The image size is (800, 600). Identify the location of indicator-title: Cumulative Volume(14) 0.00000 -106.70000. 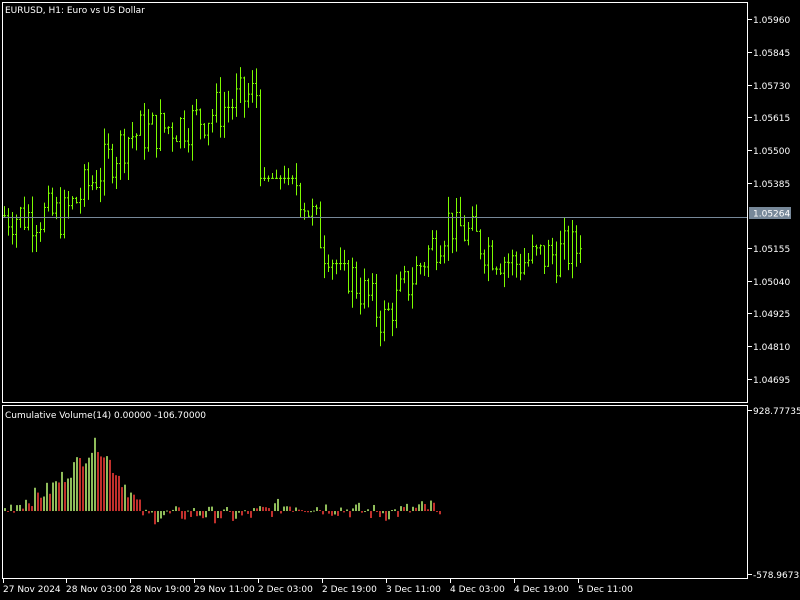
(105, 416).